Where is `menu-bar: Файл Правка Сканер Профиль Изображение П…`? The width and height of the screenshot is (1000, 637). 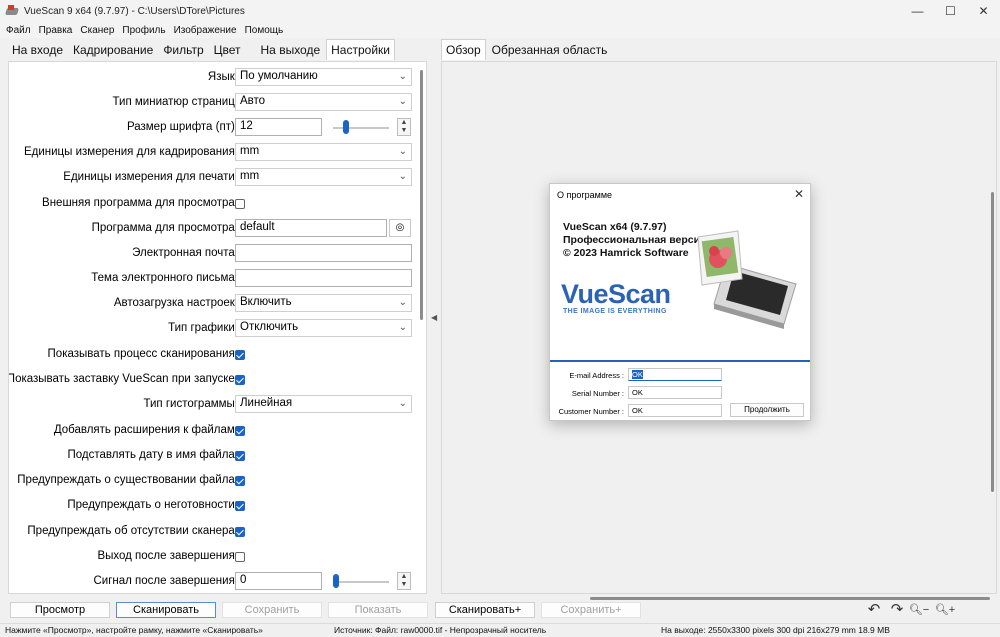
menu-bar: Файл Правка Сканер Профиль Изображение П… is located at coordinates (500, 30).